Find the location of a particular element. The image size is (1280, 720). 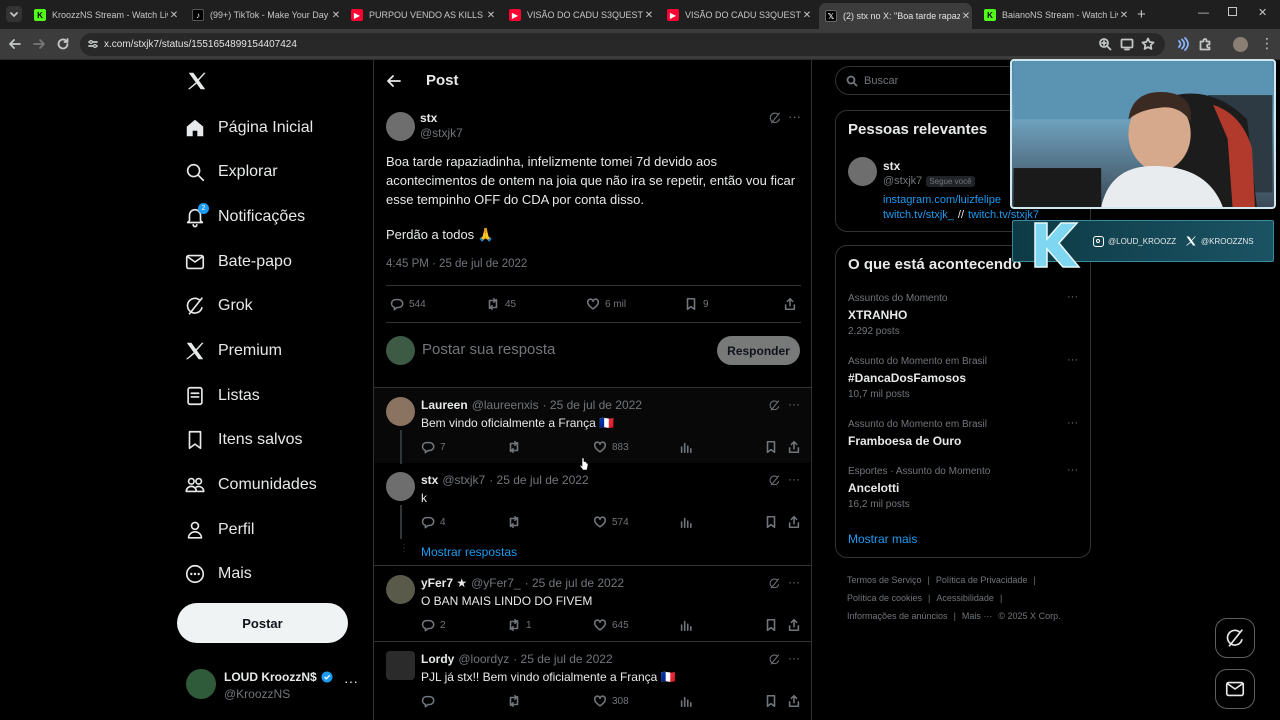

sidebar-item-premium: Premium is located at coordinates (233, 351).